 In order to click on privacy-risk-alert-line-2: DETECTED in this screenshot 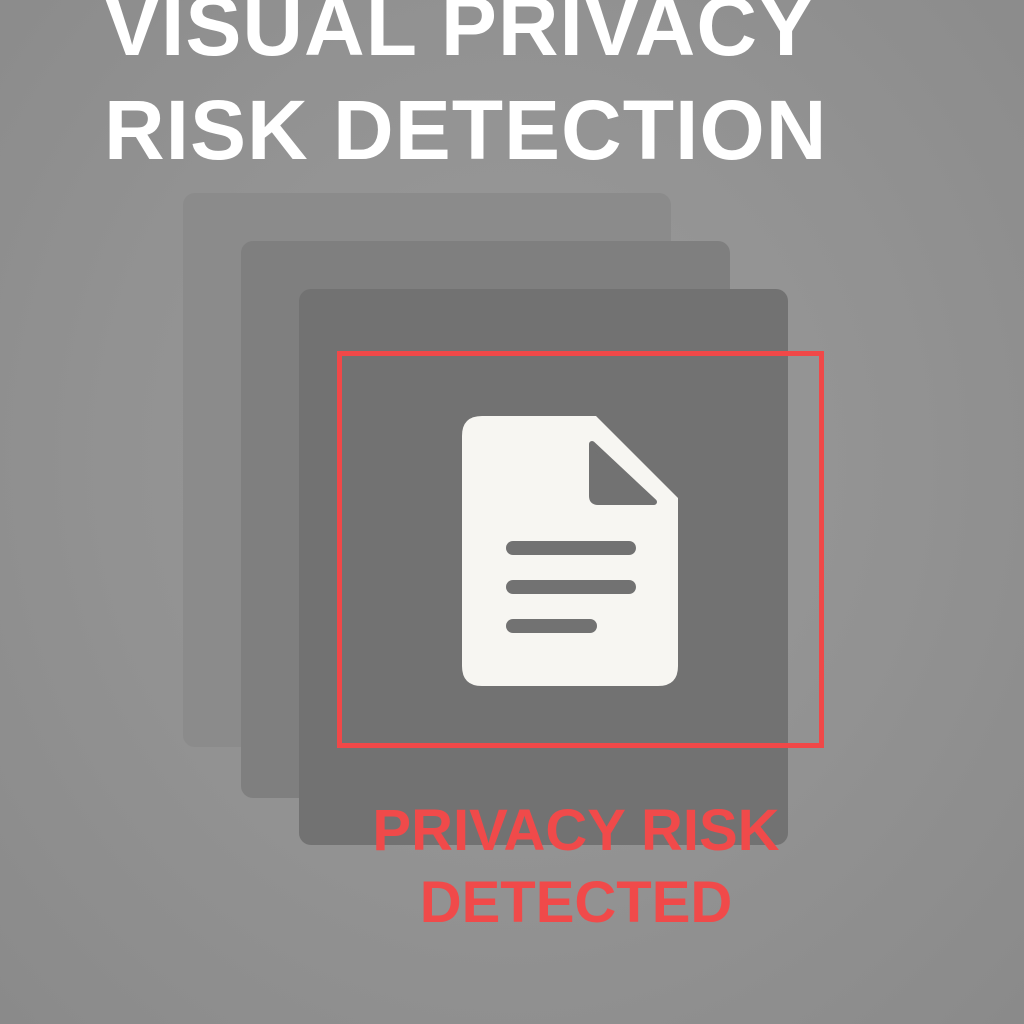, I will do `click(576, 902)`.